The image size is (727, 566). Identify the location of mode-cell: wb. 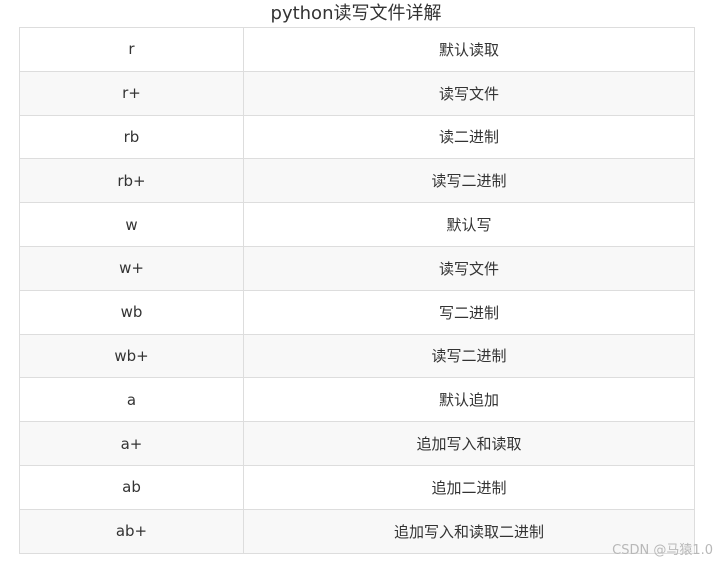
(131, 312).